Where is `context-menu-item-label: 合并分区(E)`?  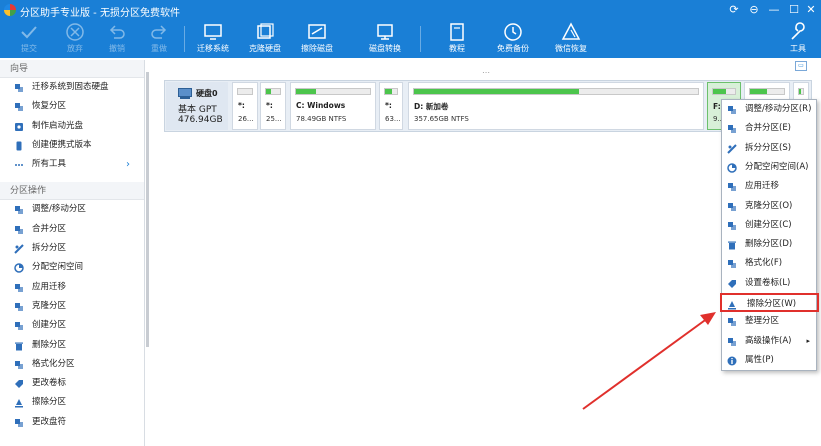
context-menu-item-label: 合并分区(E) is located at coordinates (768, 128).